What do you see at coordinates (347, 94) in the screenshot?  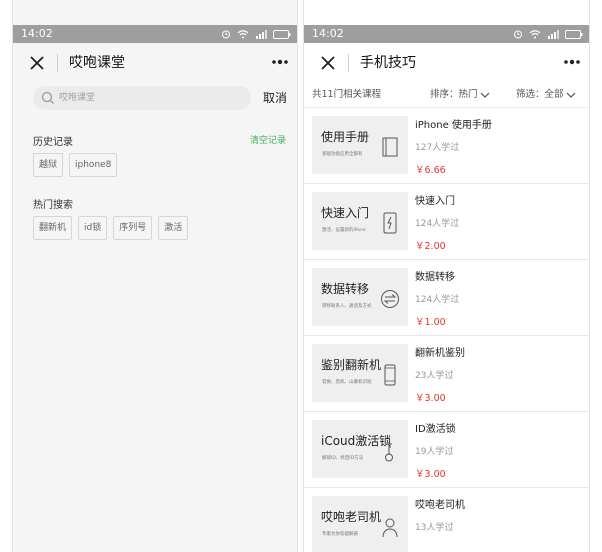 I see `course-count: 共11门相关课程` at bounding box center [347, 94].